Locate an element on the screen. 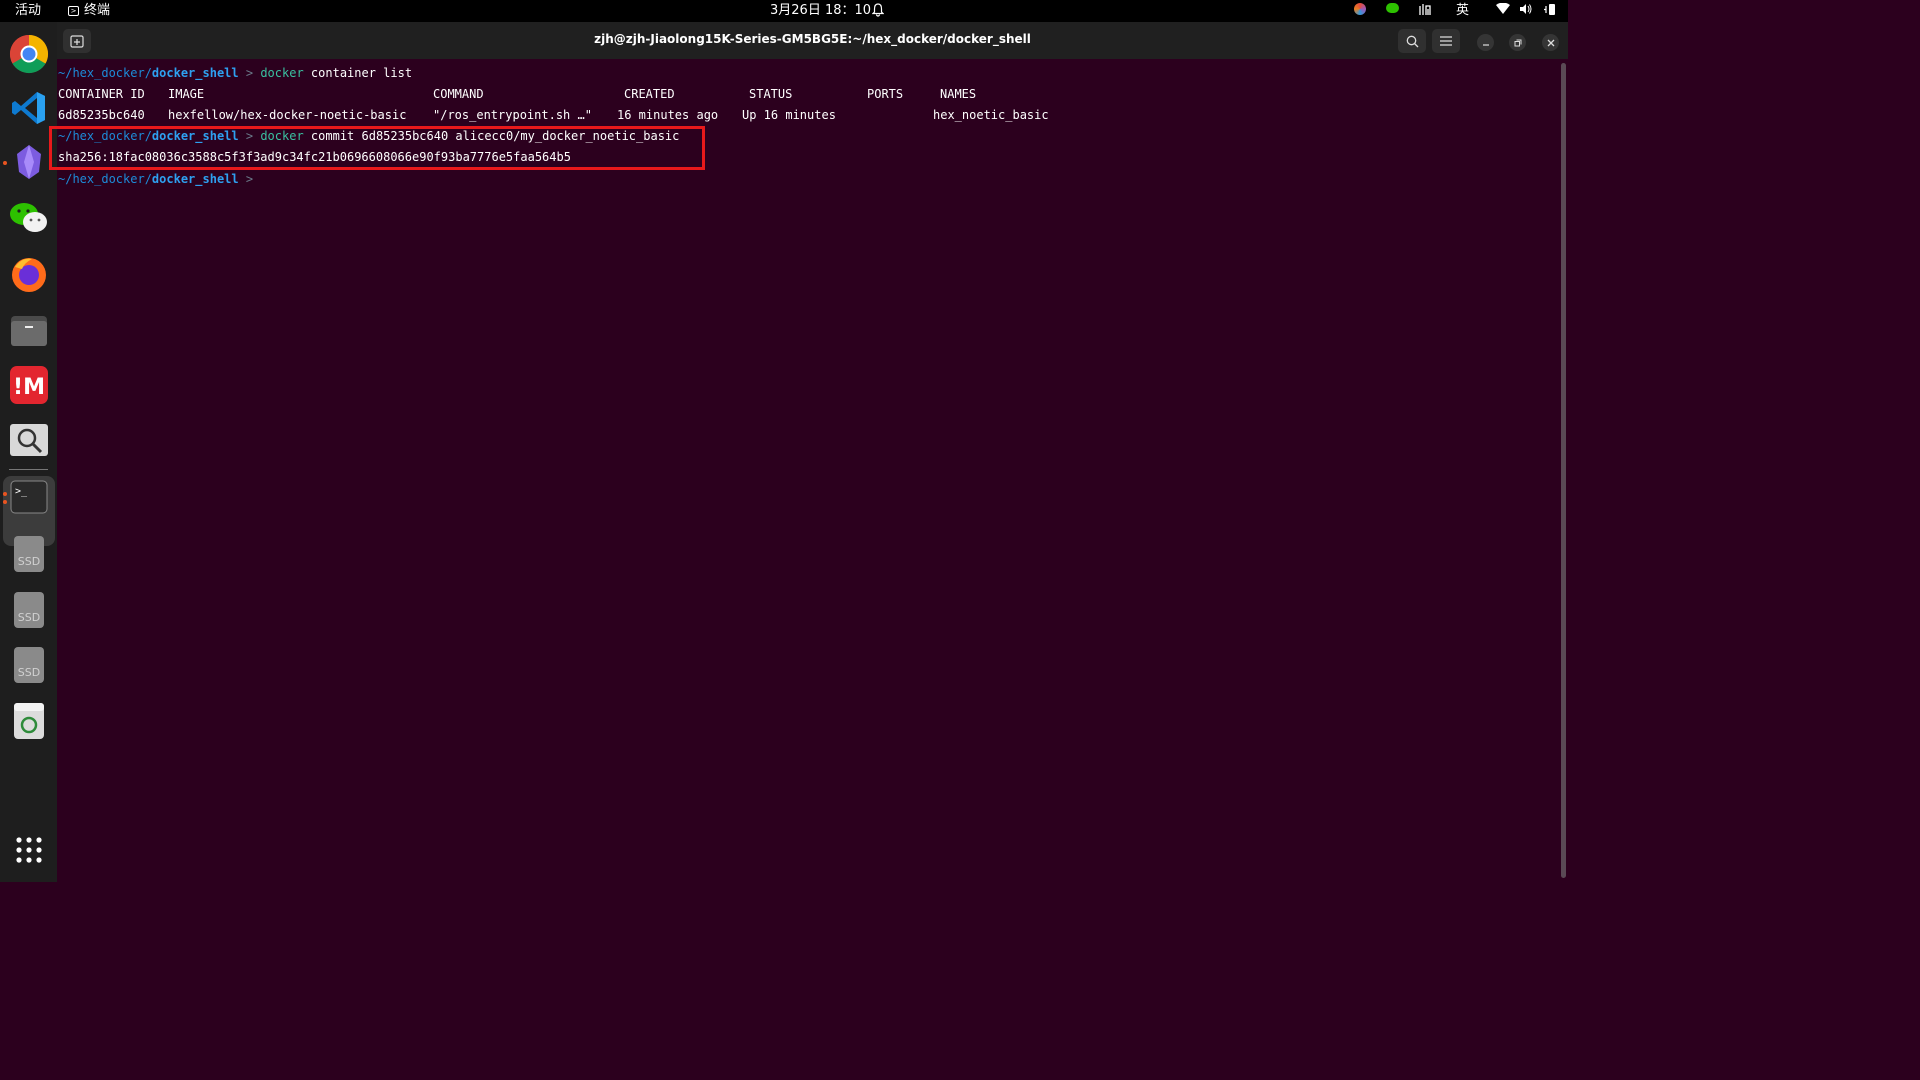 Image resolution: width=1920 pixels, height=1080 pixels. wifi-icon is located at coordinates (1503, 11).